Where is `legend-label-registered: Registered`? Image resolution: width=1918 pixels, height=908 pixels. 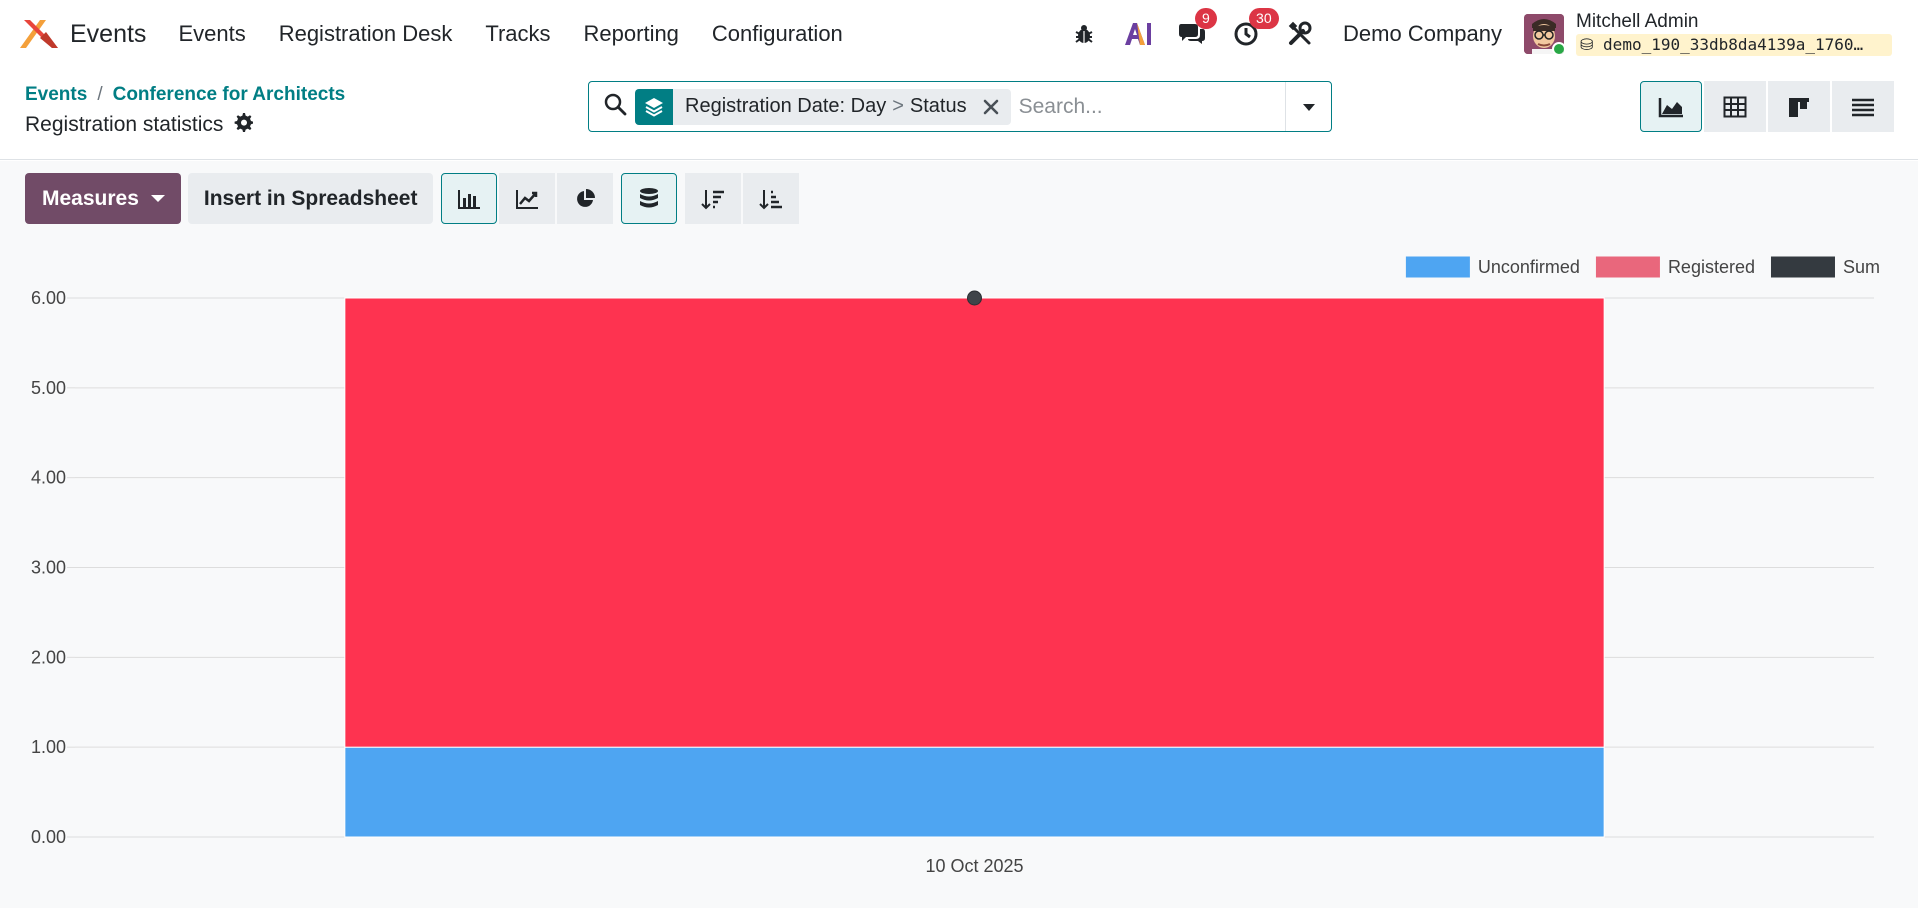 legend-label-registered: Registered is located at coordinates (1711, 267).